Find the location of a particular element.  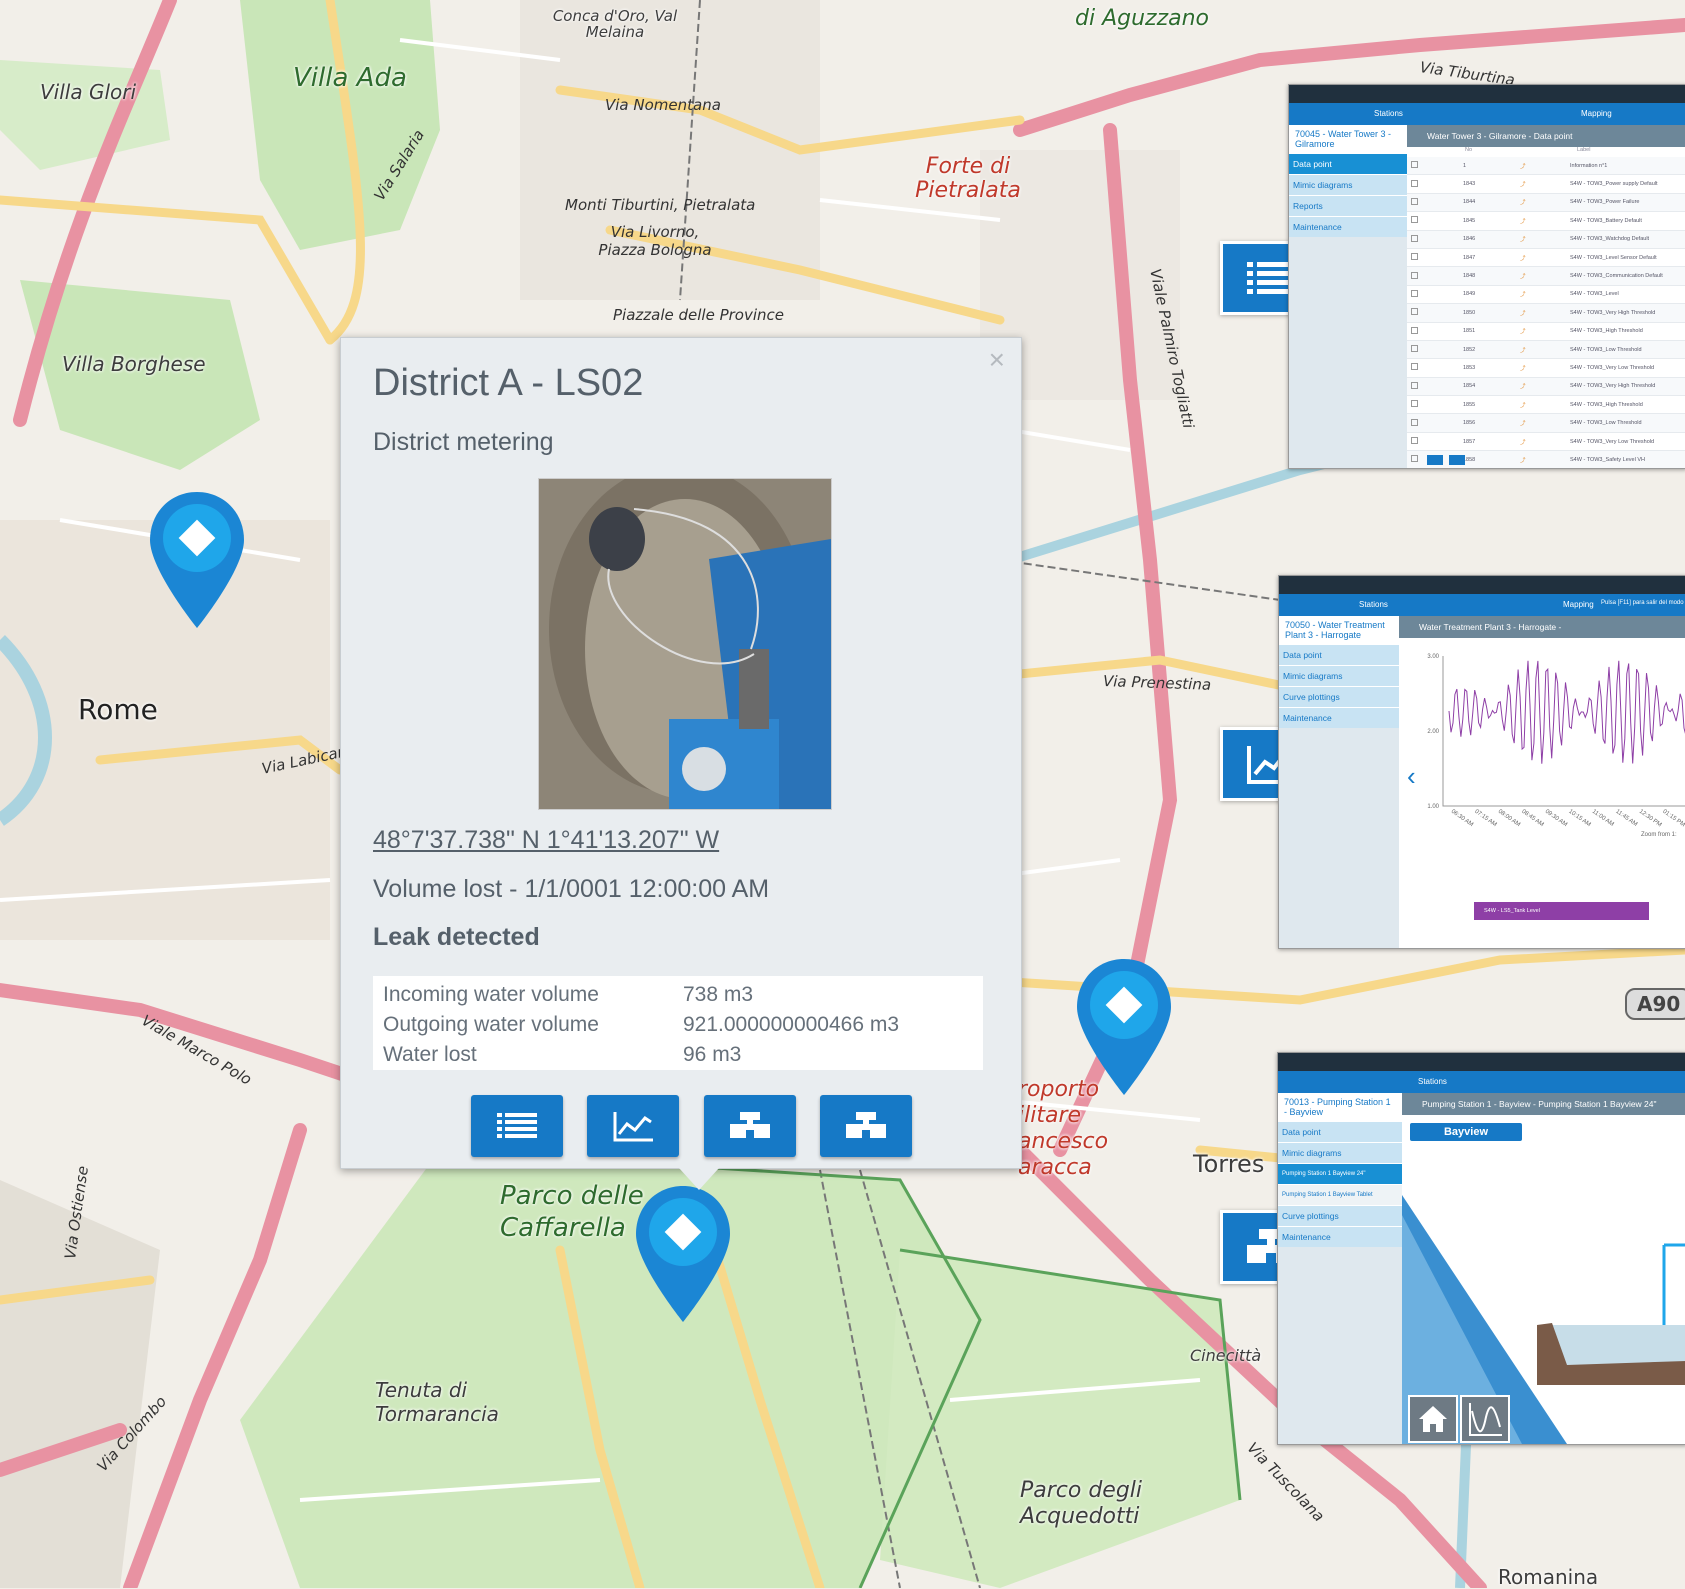

table-row: 1846 ⤴ S4W - TOW3_Watchdog Default is located at coordinates (1546, 239).